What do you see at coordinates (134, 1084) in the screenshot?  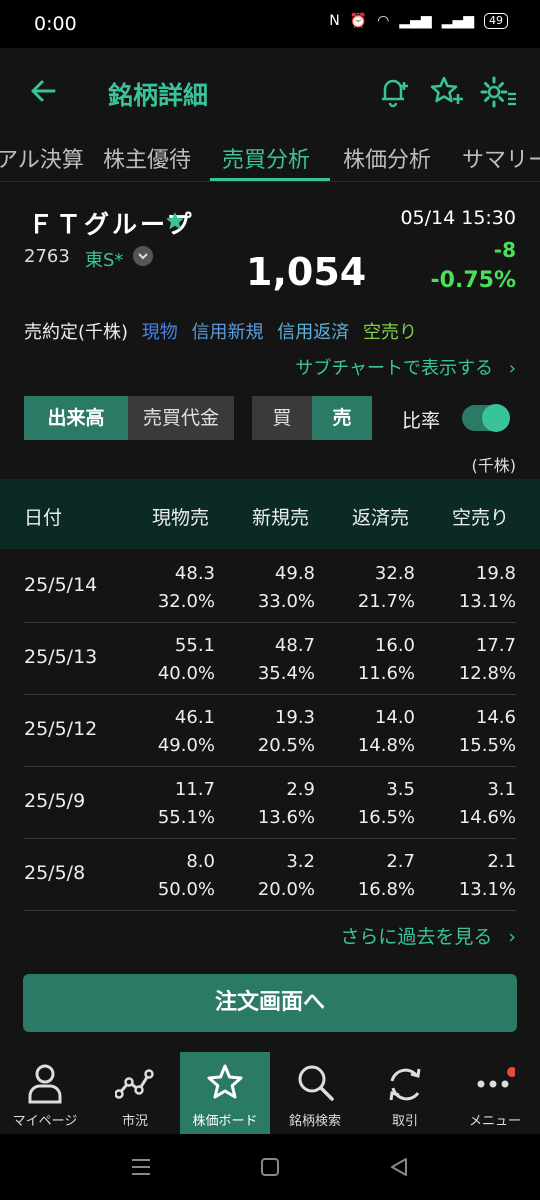 I see `market-line-icon` at bounding box center [134, 1084].